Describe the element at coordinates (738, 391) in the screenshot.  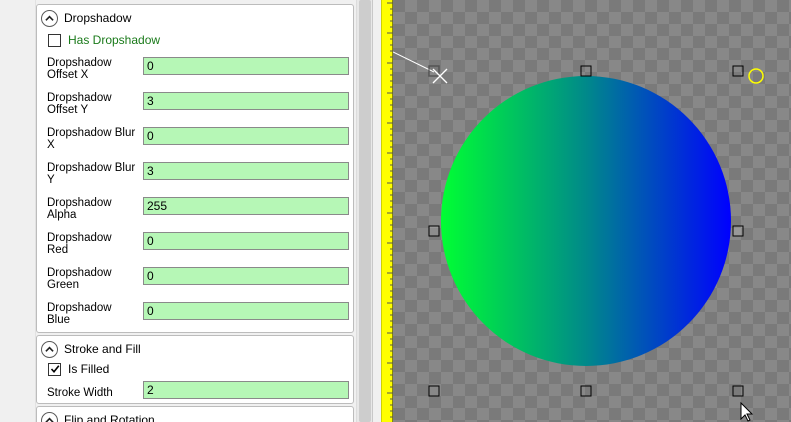
I see `selection-handle-bottom-right` at that location.